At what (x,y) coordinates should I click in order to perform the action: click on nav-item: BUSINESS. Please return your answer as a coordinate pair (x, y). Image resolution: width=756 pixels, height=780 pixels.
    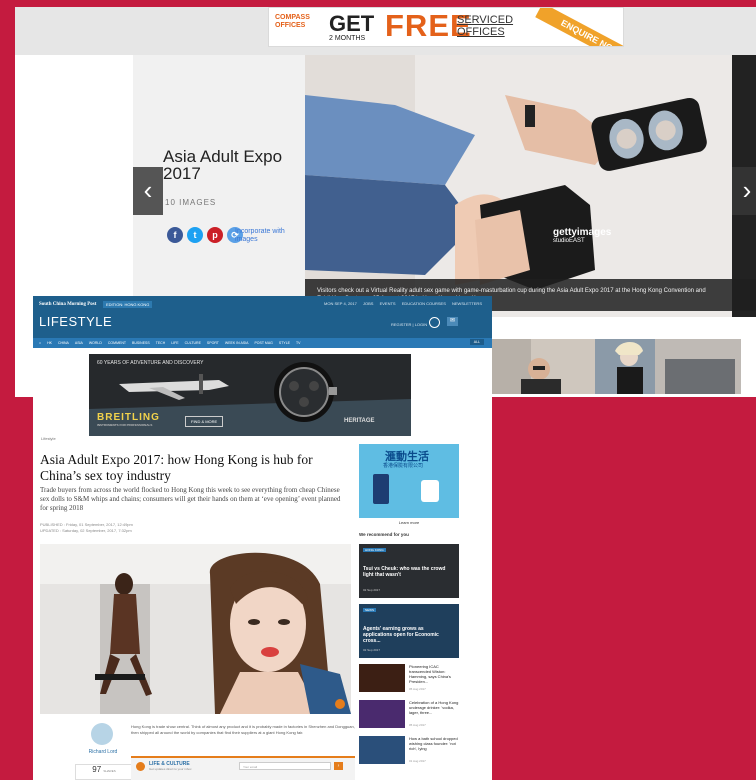
    Looking at the image, I should click on (141, 343).